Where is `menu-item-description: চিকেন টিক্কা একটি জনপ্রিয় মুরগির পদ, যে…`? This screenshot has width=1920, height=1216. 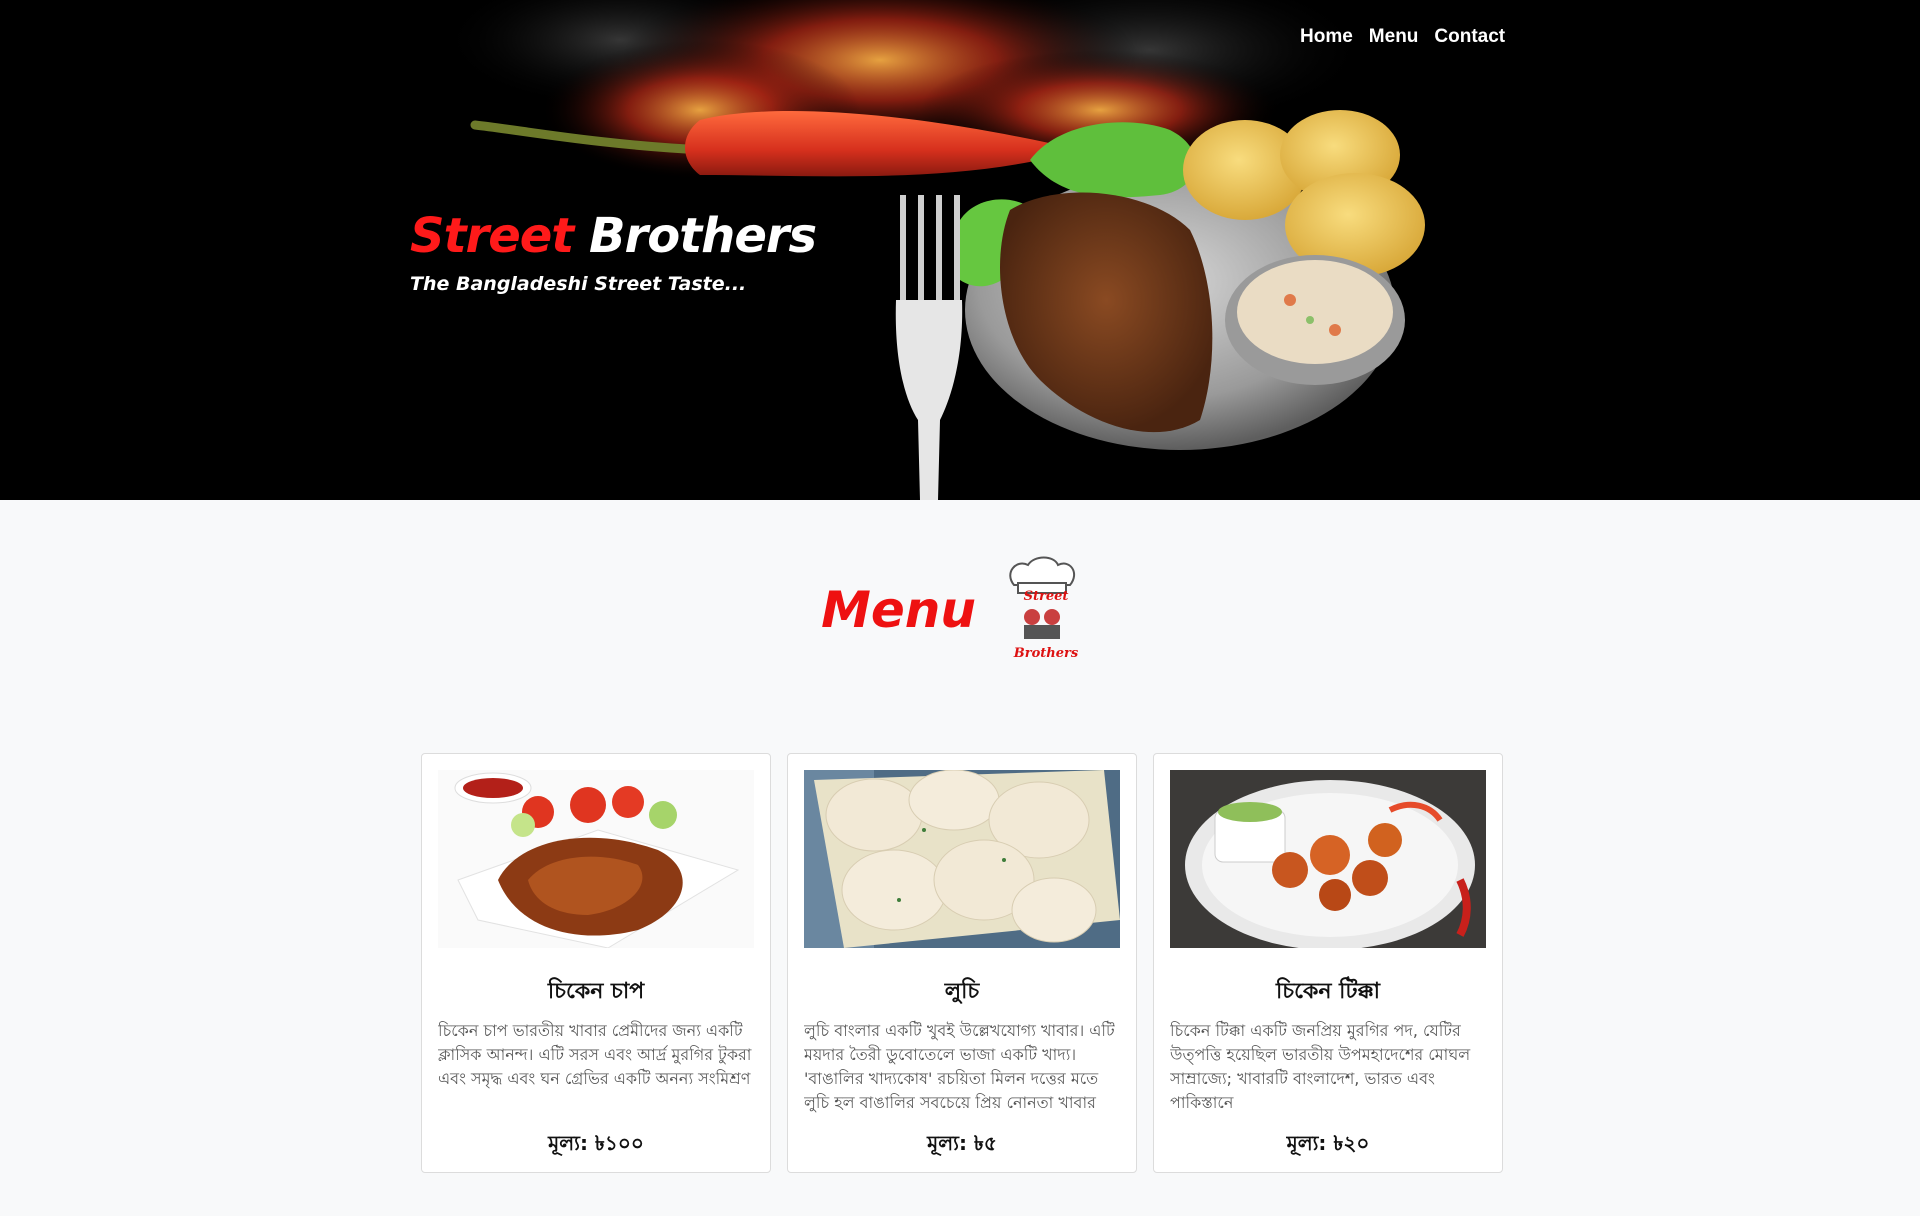 menu-item-description: চিকেন টিক্কা একটি জনপ্রিয় মুরগির পদ, যে… is located at coordinates (1320, 1066).